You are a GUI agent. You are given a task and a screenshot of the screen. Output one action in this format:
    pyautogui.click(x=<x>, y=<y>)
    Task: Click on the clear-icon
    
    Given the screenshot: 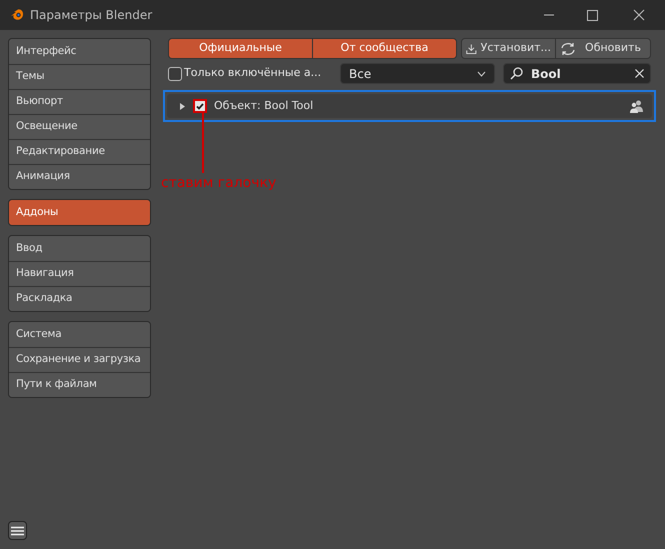 What is the action you would take?
    pyautogui.click(x=639, y=73)
    